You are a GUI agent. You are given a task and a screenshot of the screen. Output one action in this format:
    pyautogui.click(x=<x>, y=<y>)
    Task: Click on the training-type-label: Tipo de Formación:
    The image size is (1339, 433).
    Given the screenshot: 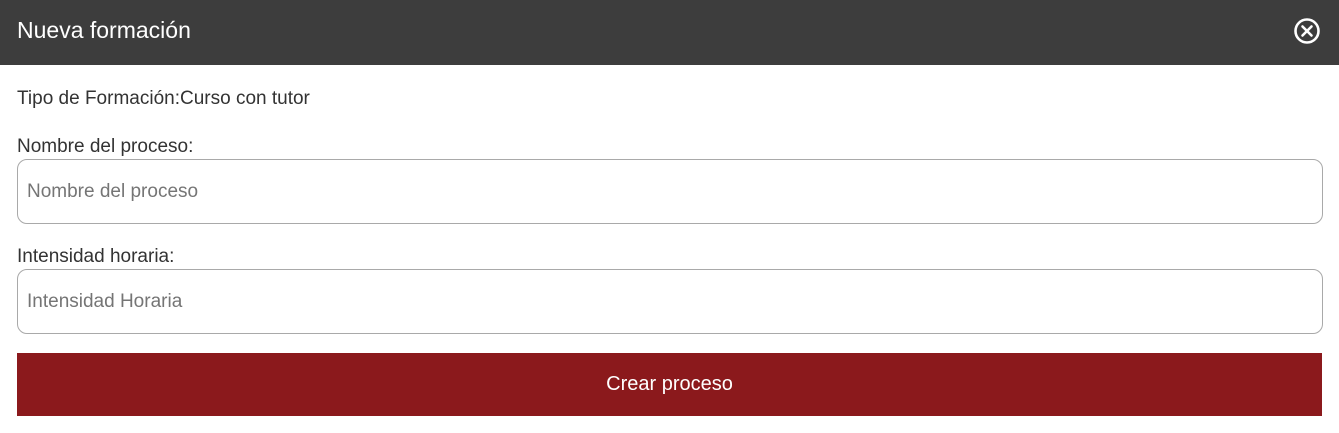 What is the action you would take?
    pyautogui.click(x=98, y=98)
    